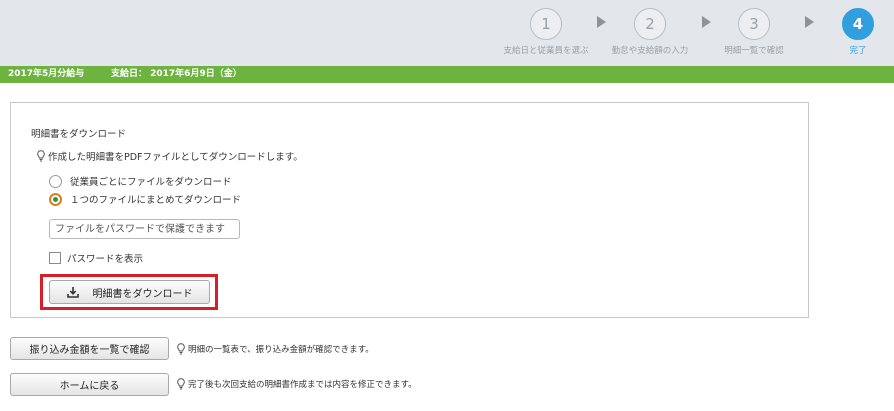 Image resolution: width=894 pixels, height=411 pixels. I want to click on step-2: 2 勤怠や支給額の入力, so click(650, 32).